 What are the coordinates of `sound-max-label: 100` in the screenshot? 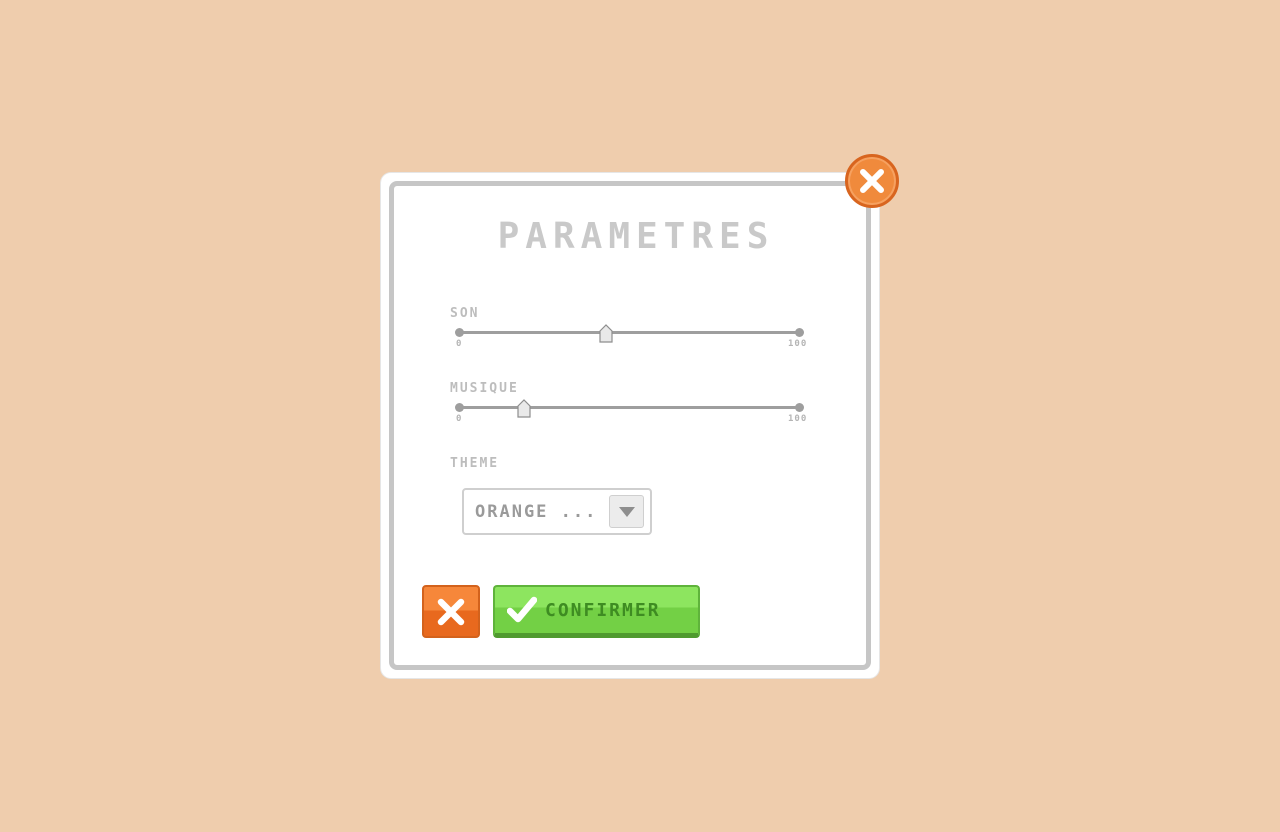 It's located at (798, 344).